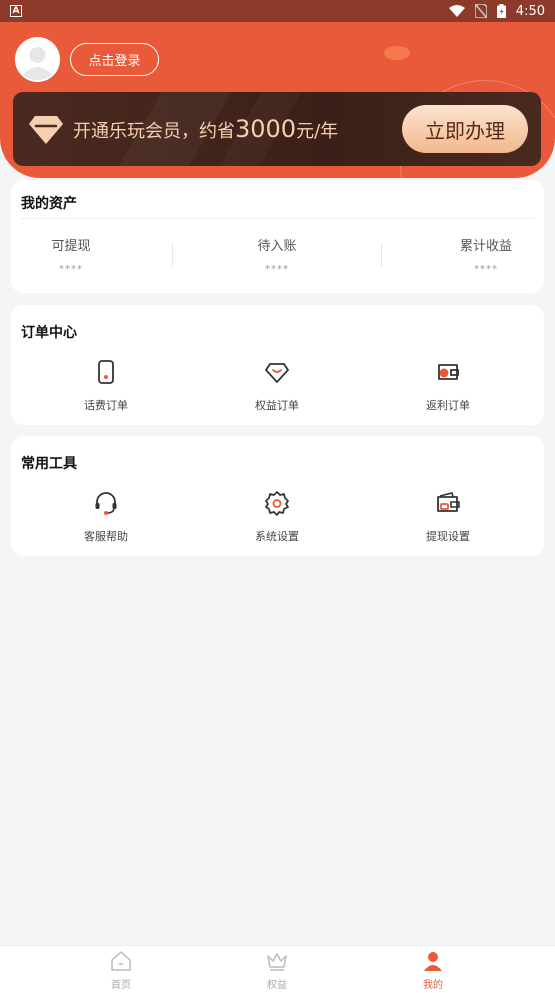 The image size is (555, 993). Describe the element at coordinates (71, 255) in the screenshot. I see `asset-withdrawable: 可提现 ****` at that location.